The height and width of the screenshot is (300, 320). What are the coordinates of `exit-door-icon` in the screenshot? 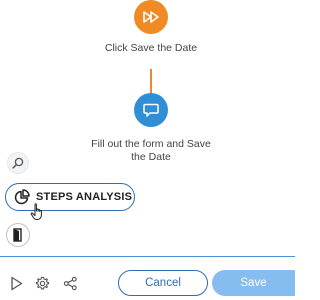 It's located at (17, 235).